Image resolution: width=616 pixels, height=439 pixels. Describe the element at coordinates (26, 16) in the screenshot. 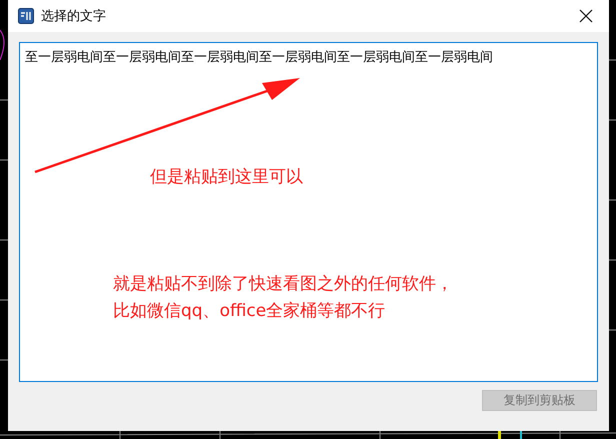

I see `app-icon` at that location.